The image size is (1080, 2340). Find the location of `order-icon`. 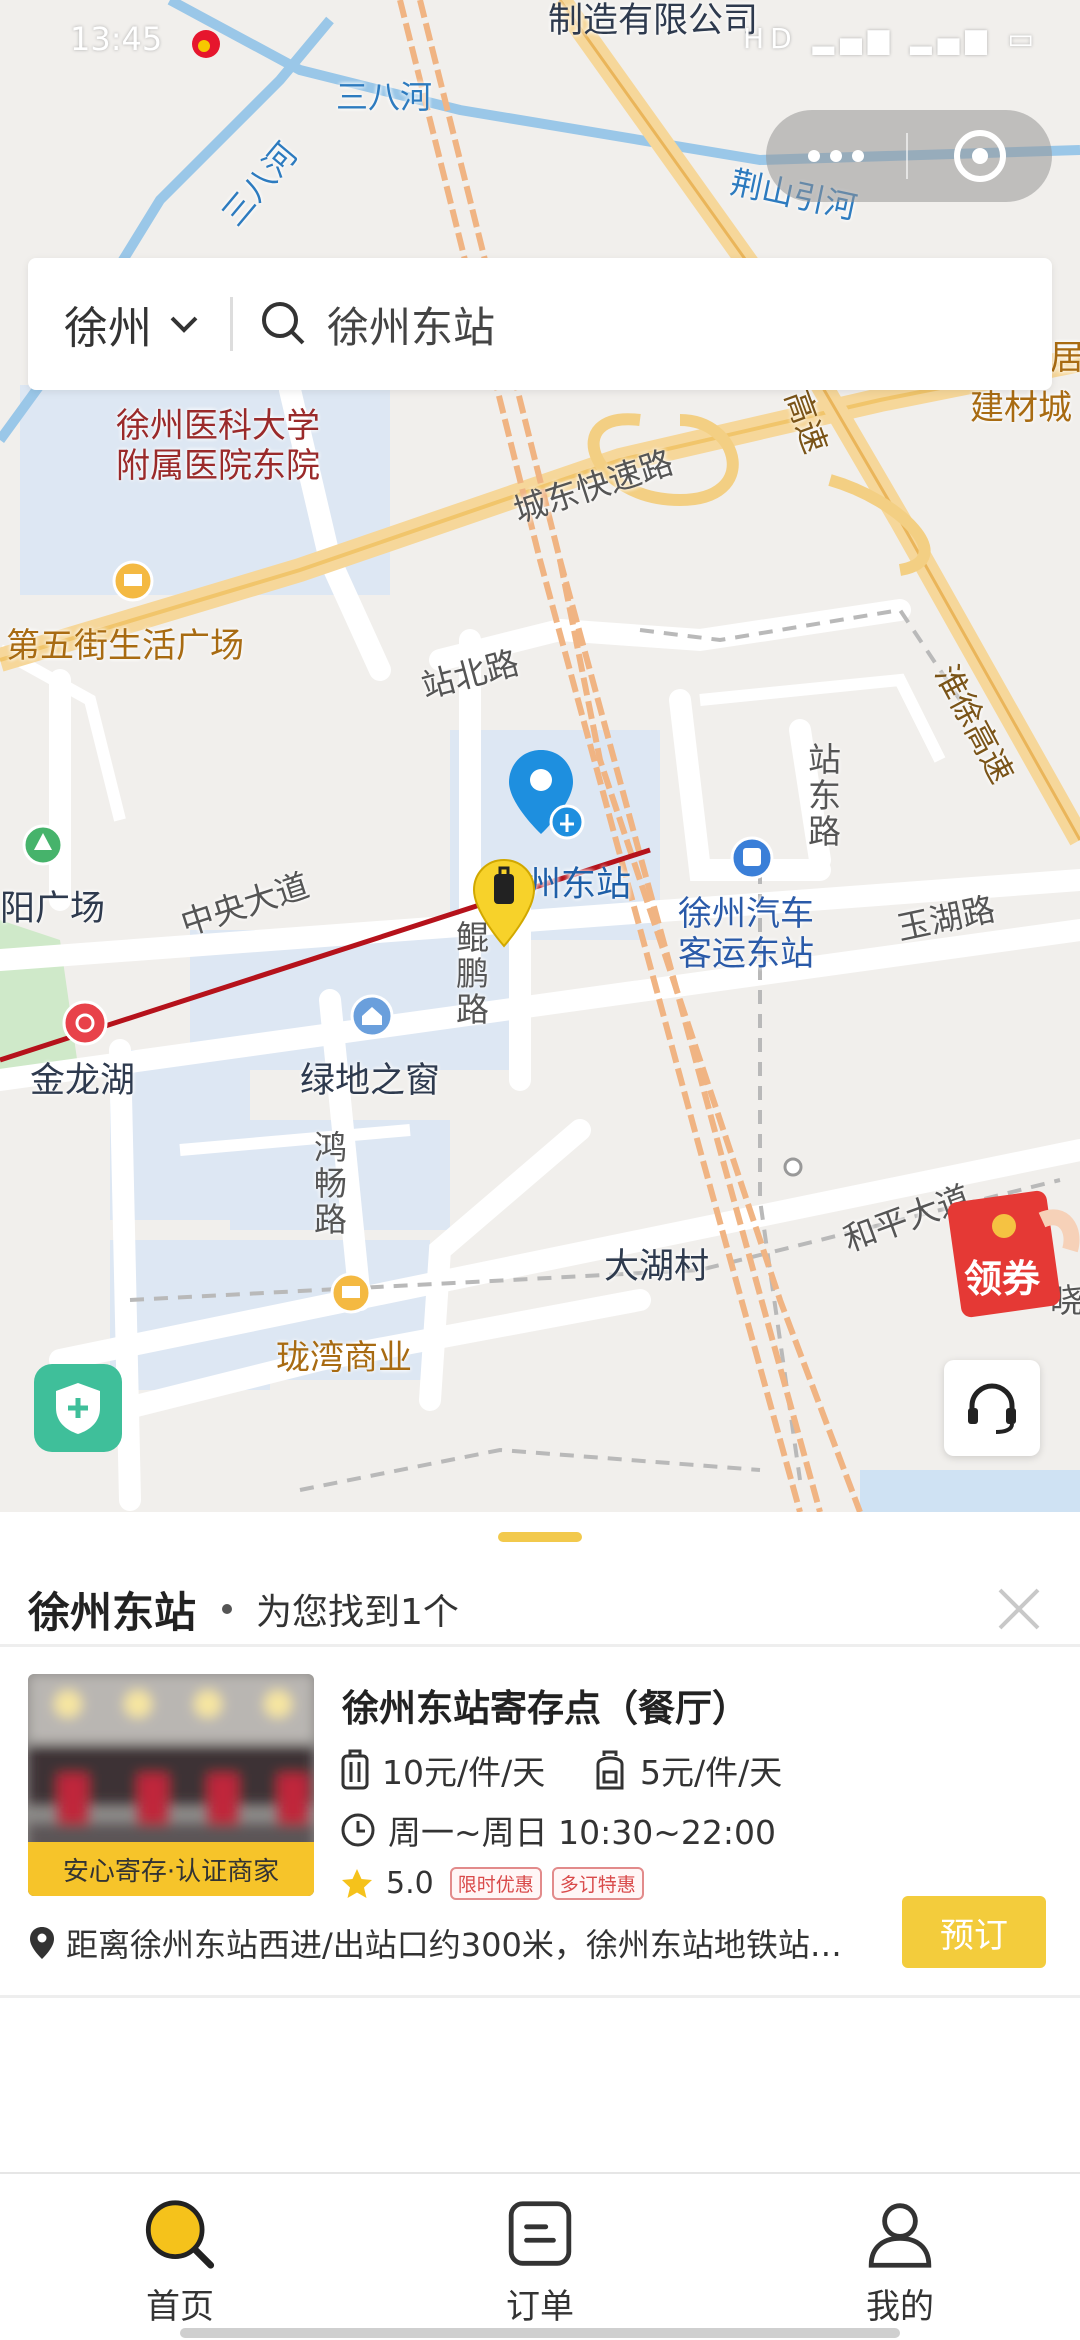

order-icon is located at coordinates (540, 2233).